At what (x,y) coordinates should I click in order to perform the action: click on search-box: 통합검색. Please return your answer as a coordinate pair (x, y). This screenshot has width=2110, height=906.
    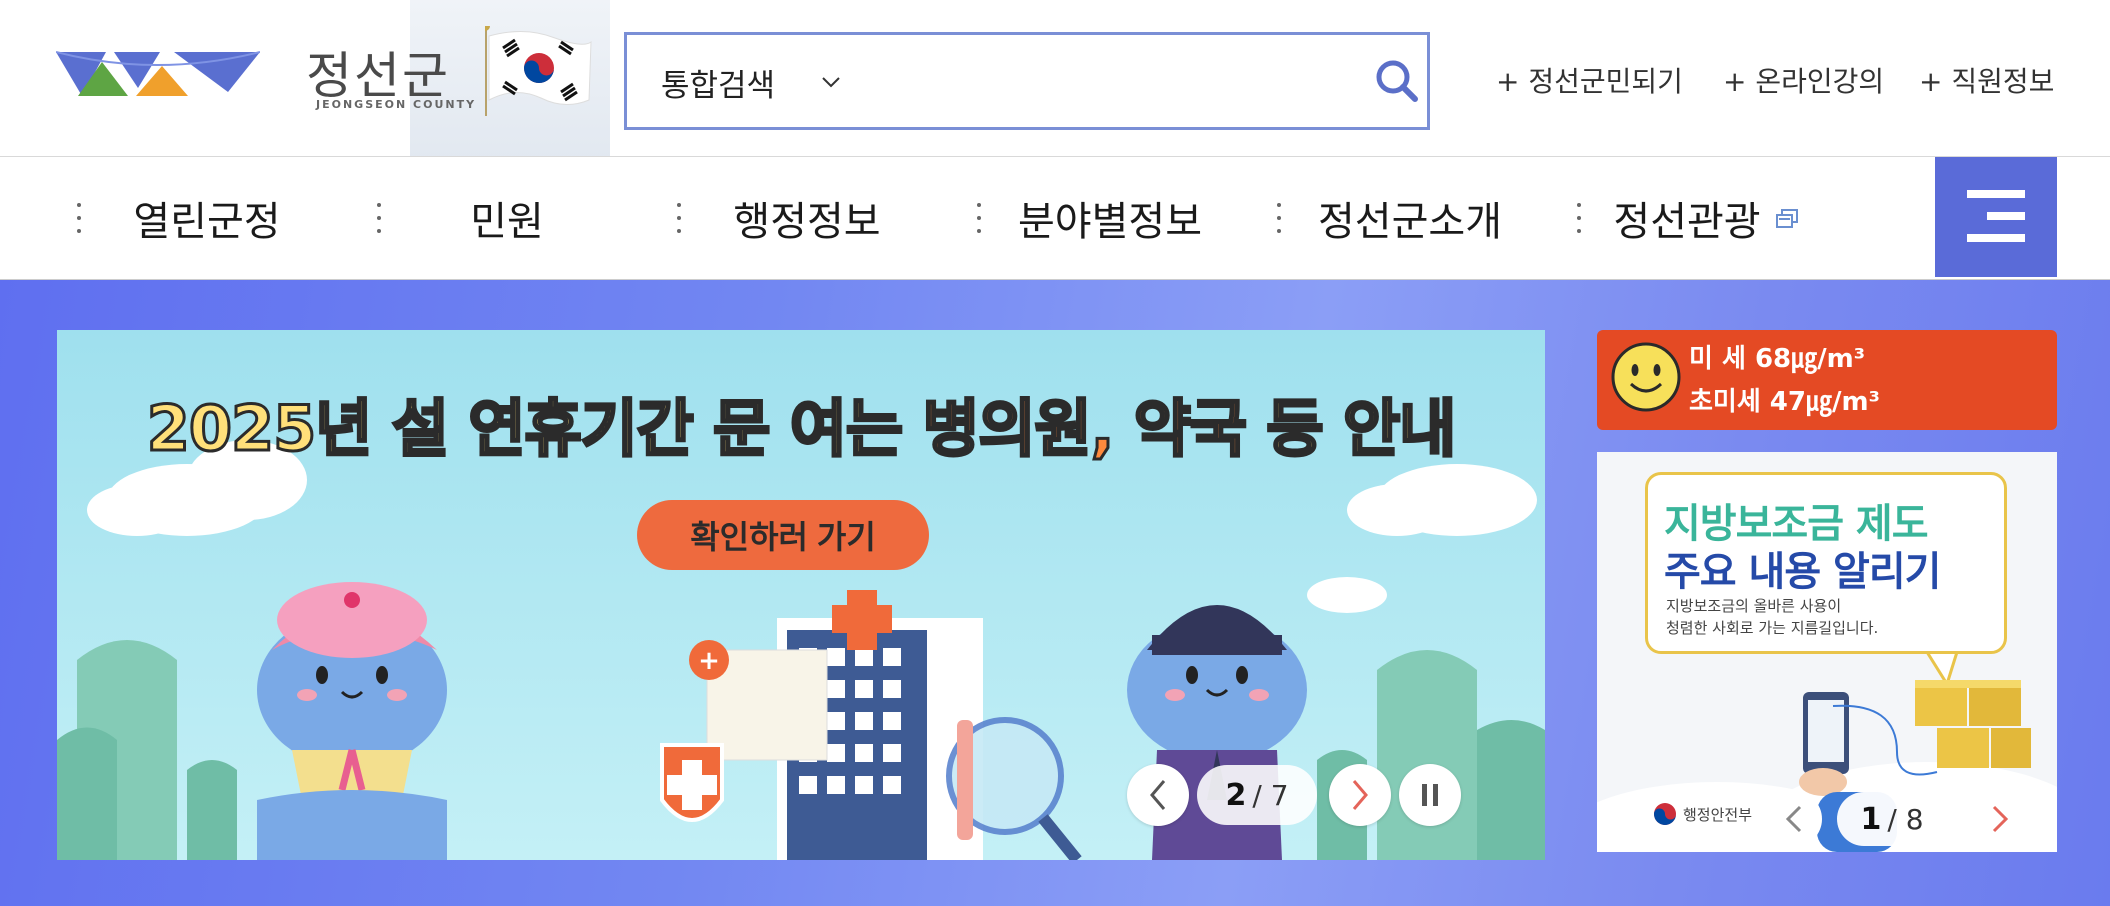
    Looking at the image, I should click on (1027, 81).